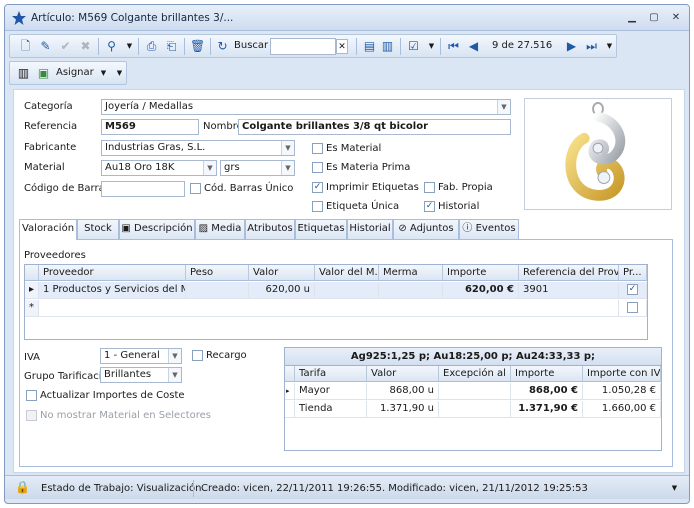  What do you see at coordinates (387, 46) in the screenshot?
I see `detail-view-icon: ▥` at bounding box center [387, 46].